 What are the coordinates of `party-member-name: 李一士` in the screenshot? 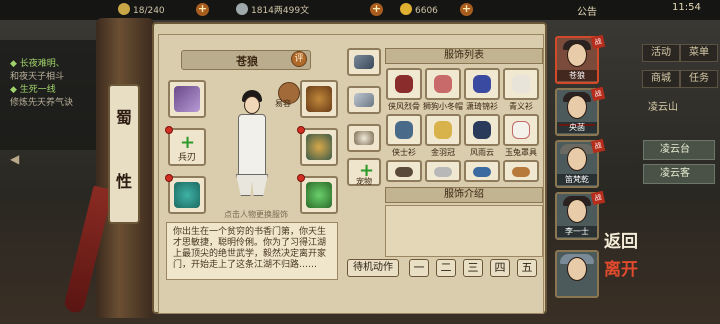 It's located at (577, 231).